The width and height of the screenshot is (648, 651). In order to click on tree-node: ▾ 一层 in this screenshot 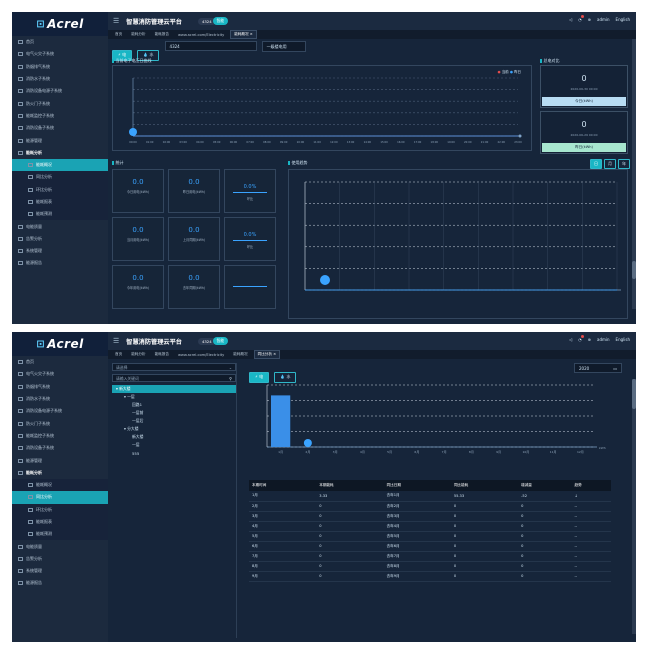, I will do `click(174, 397)`.